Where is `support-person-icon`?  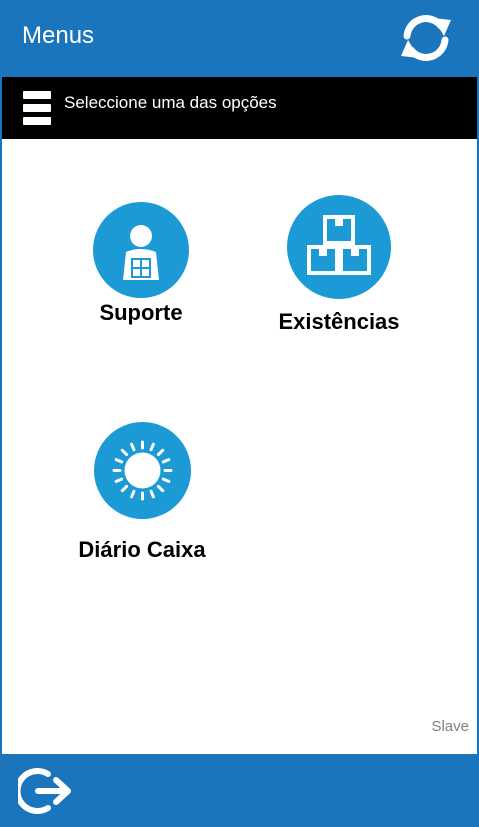
support-person-icon is located at coordinates (141, 250).